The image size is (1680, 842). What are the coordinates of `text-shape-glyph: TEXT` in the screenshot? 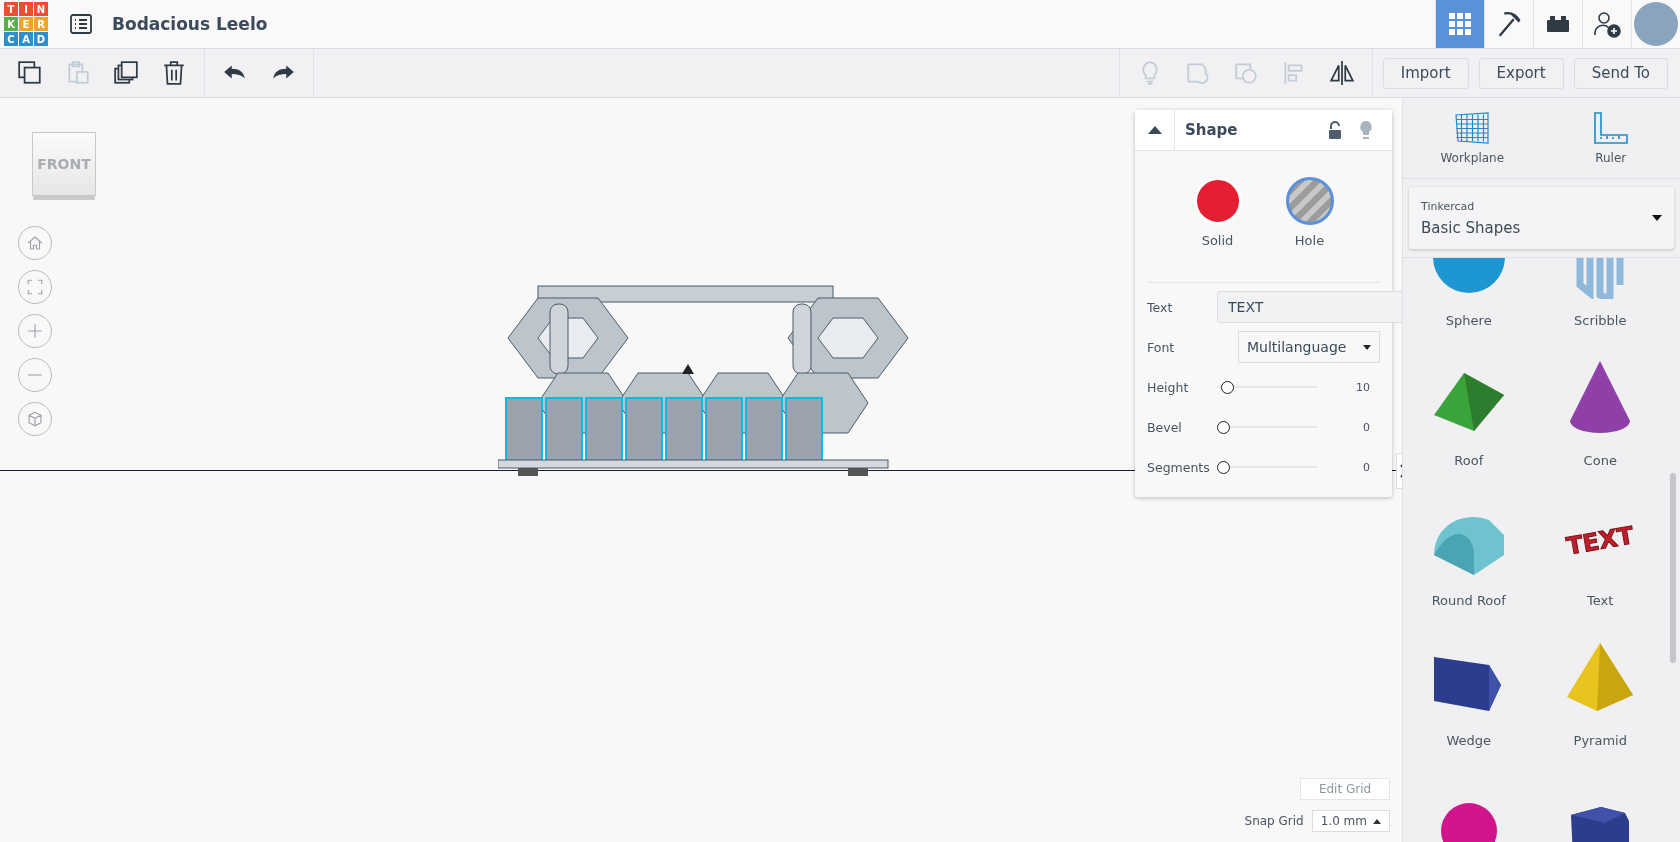 It's located at (1600, 541).